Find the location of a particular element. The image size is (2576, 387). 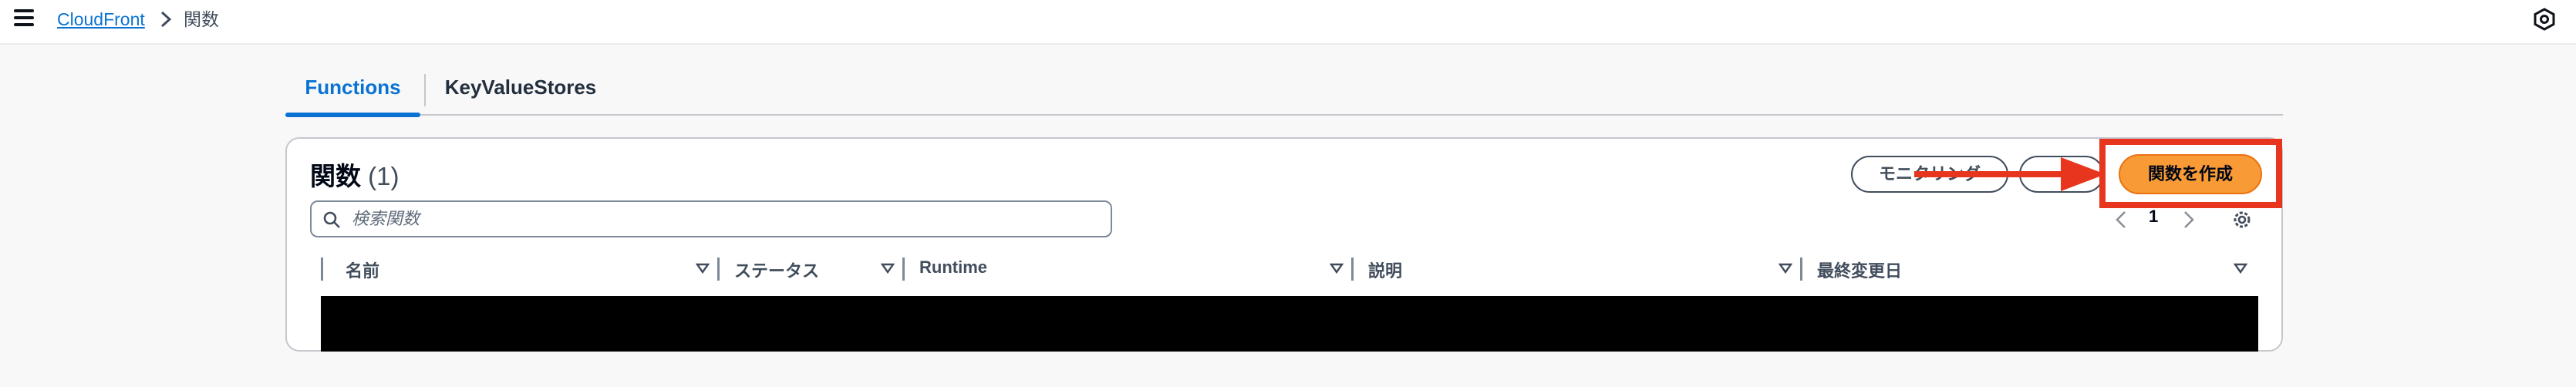

secondary-action-button is located at coordinates (2061, 174).